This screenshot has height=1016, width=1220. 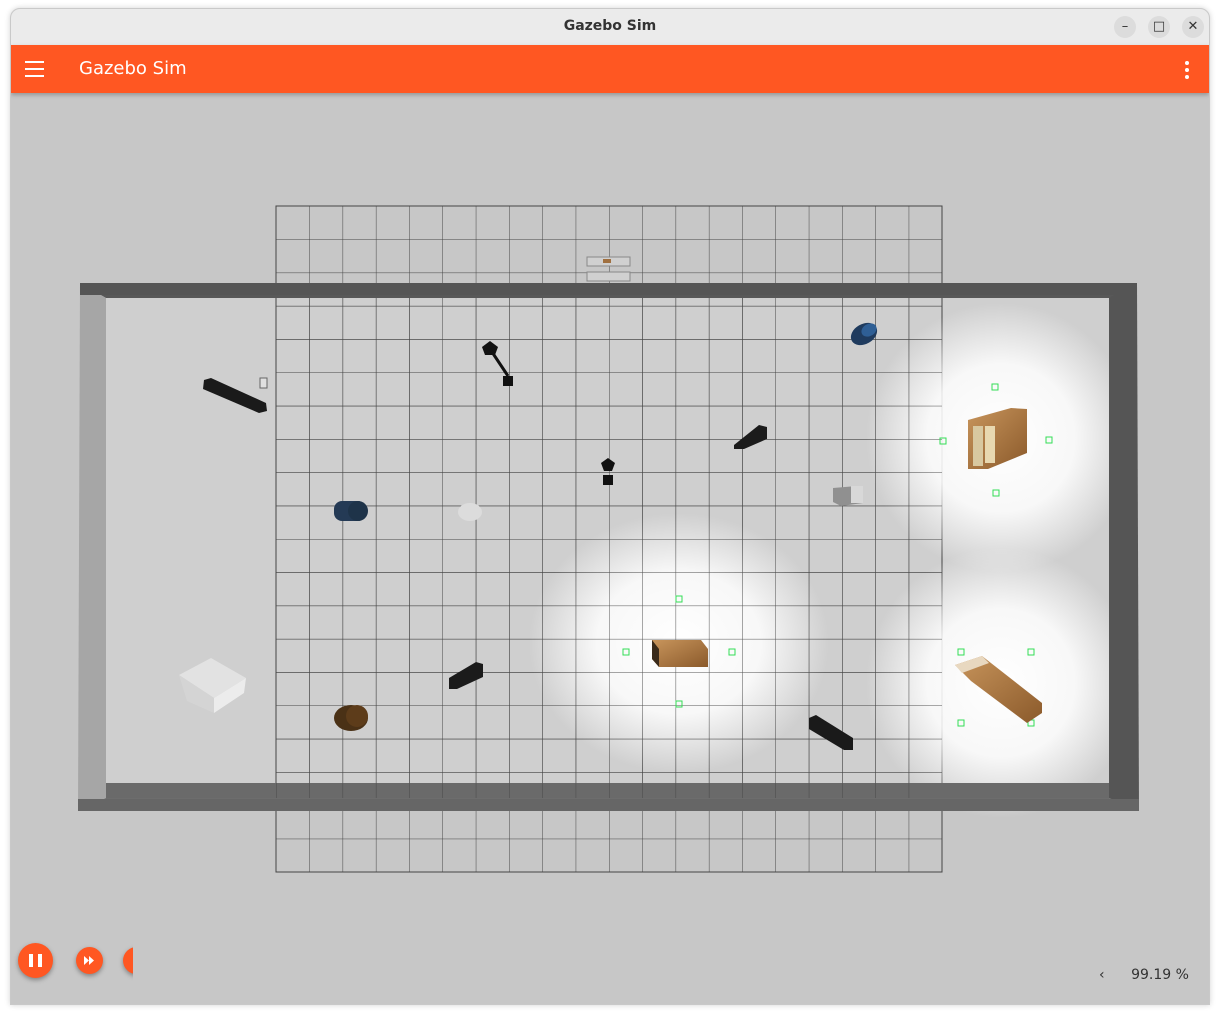 I want to click on real-time-factor: ‹ 99.19 %, so click(x=1144, y=977).